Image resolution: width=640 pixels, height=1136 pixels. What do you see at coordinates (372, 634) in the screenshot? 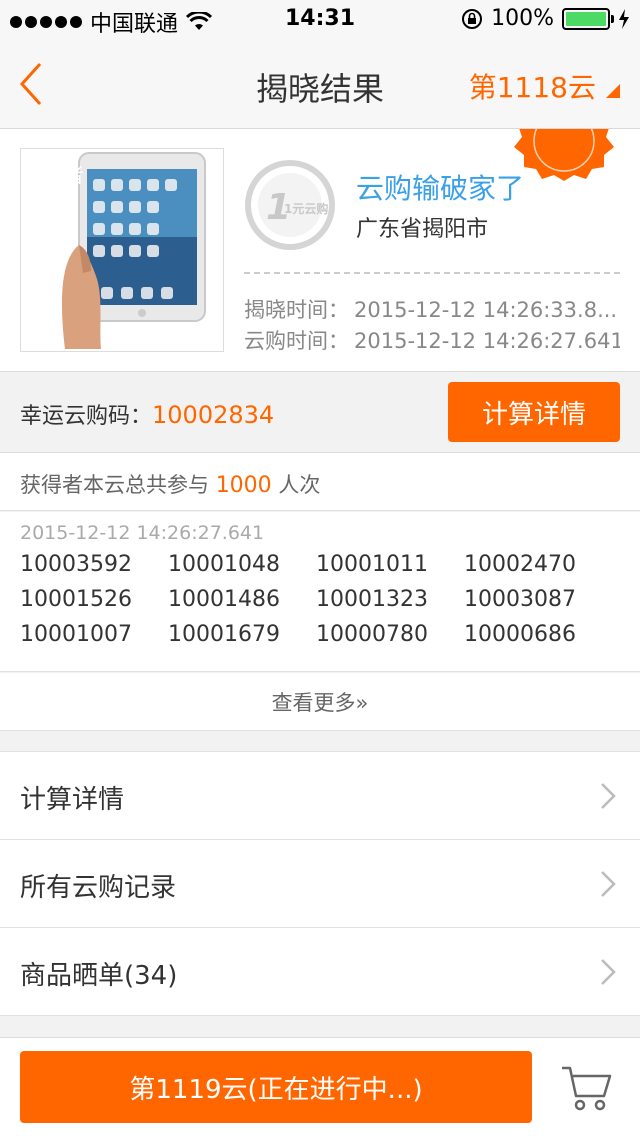
I see `purchase-code: 10000780` at bounding box center [372, 634].